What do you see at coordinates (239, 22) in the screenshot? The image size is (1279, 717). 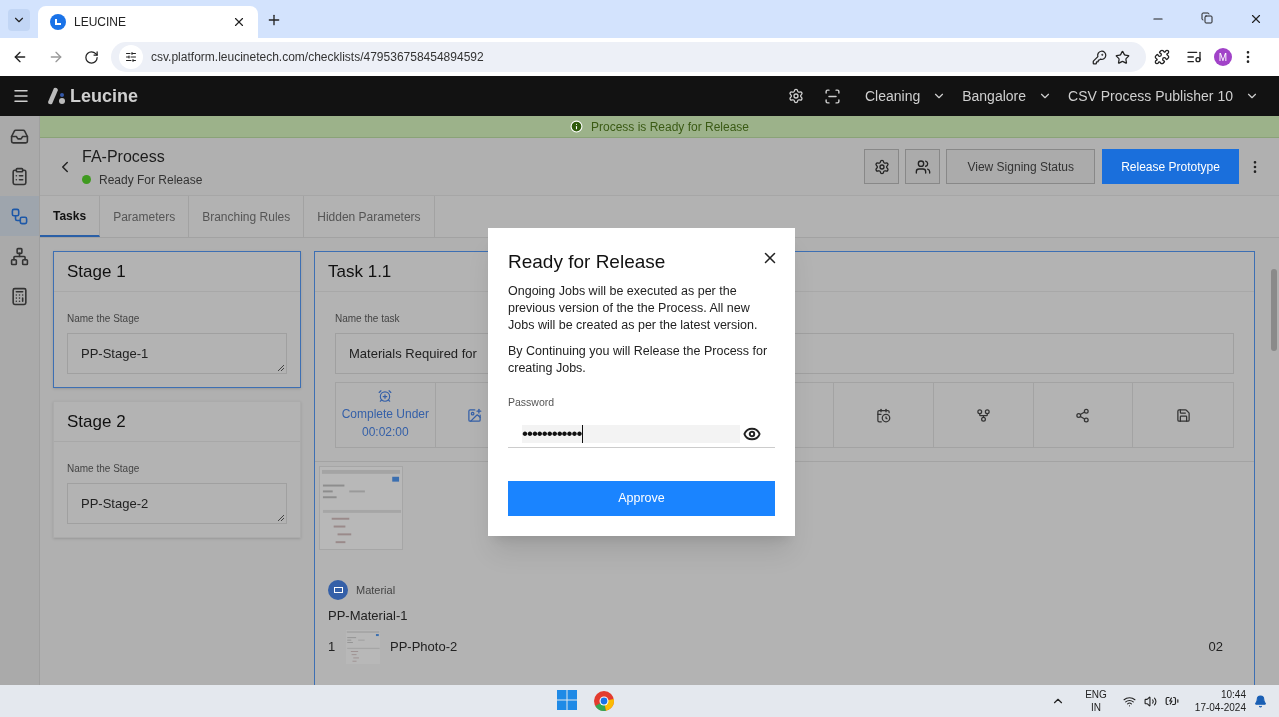 I see `close-icon` at bounding box center [239, 22].